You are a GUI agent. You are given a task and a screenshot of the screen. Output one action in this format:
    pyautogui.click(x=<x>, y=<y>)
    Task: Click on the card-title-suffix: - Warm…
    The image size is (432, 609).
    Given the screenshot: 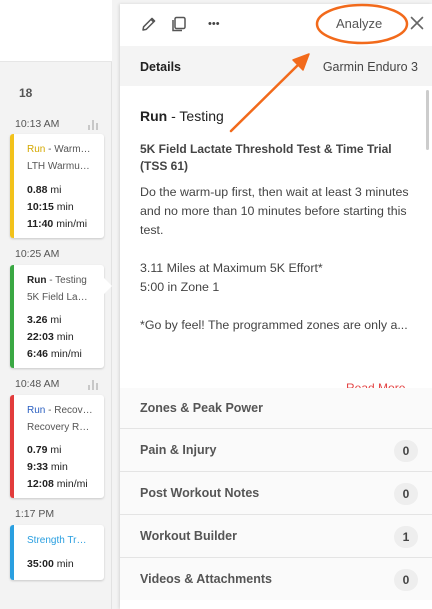 What is the action you would take?
    pyautogui.click(x=68, y=149)
    